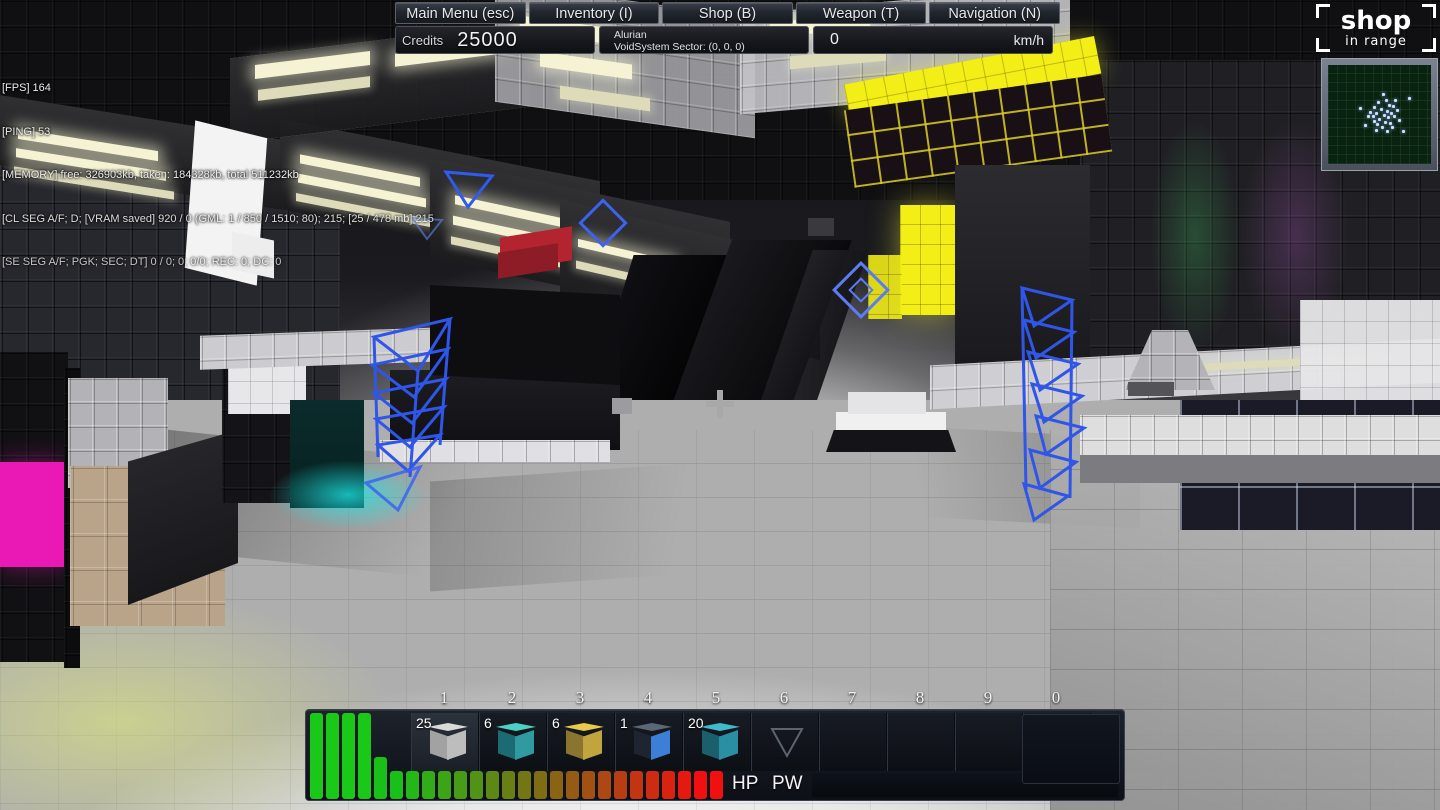 The image size is (1440, 810). Describe the element at coordinates (1429, 45) in the screenshot. I see `bracket-bottom-right-icon` at that location.